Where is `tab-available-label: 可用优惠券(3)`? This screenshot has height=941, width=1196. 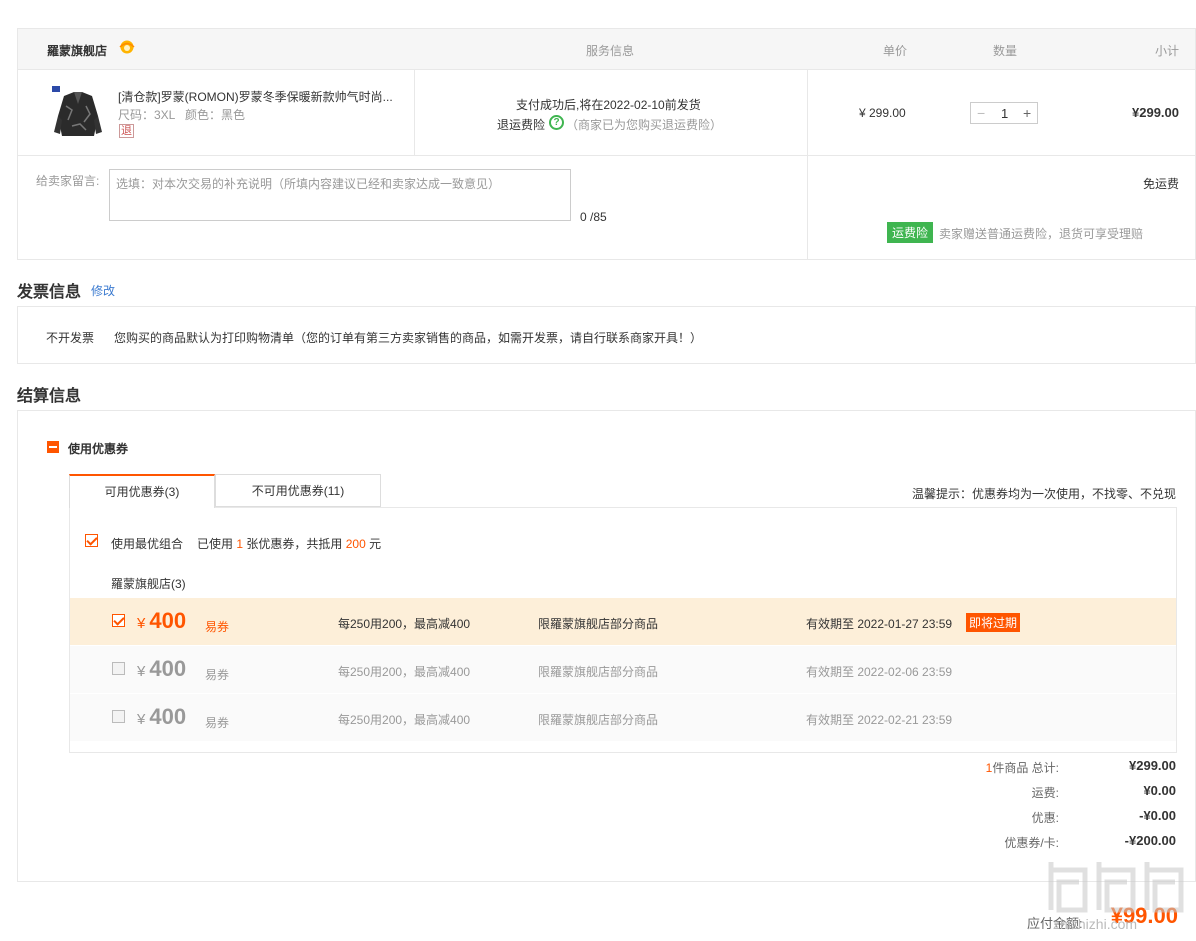 tab-available-label: 可用优惠券(3) is located at coordinates (142, 492).